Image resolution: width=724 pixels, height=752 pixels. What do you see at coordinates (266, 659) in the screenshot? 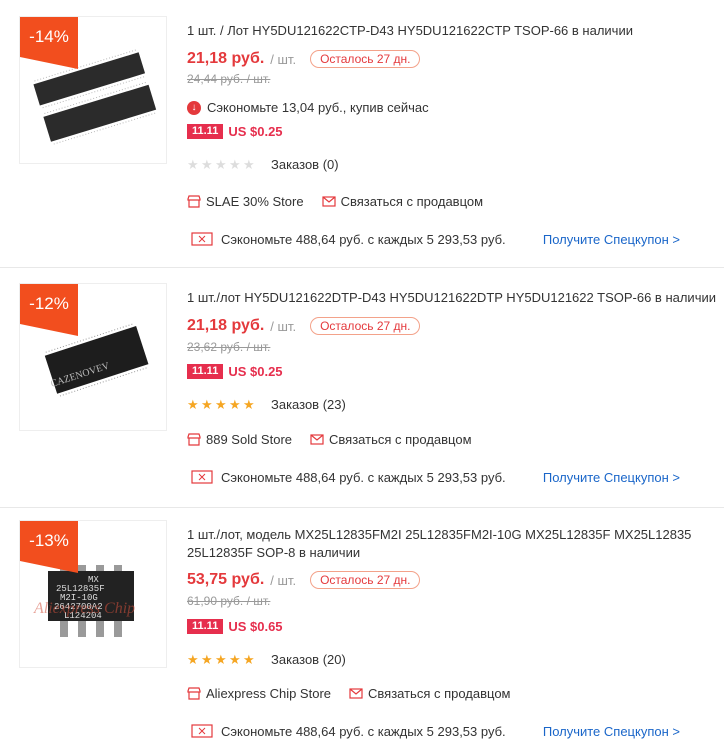
I see `rating-row: ★ ★ ★ ★ ★ Заказов (20)` at bounding box center [266, 659].